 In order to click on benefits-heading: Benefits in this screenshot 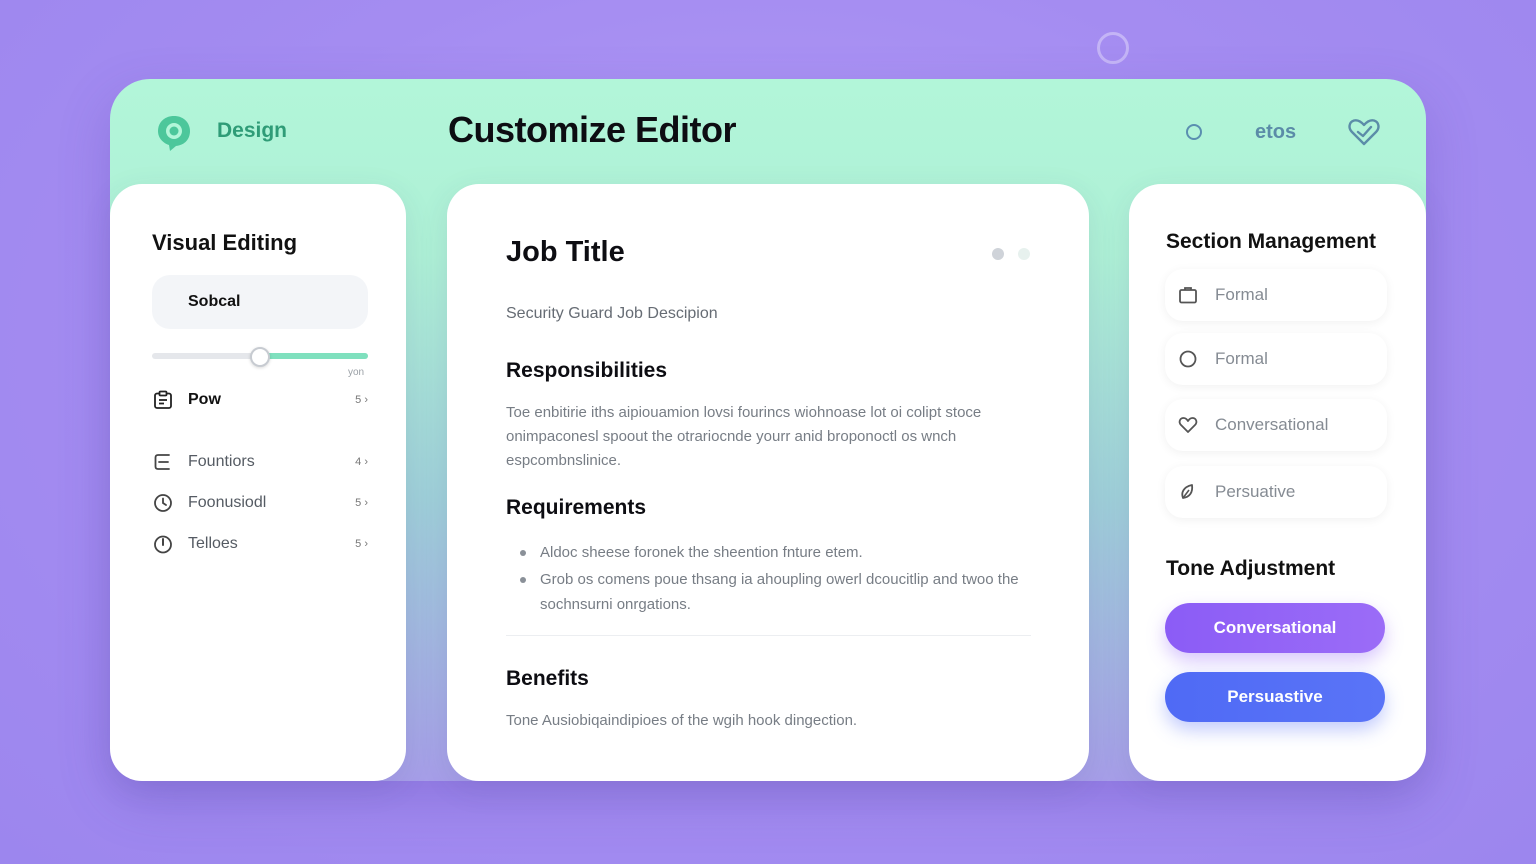, I will do `click(547, 679)`.